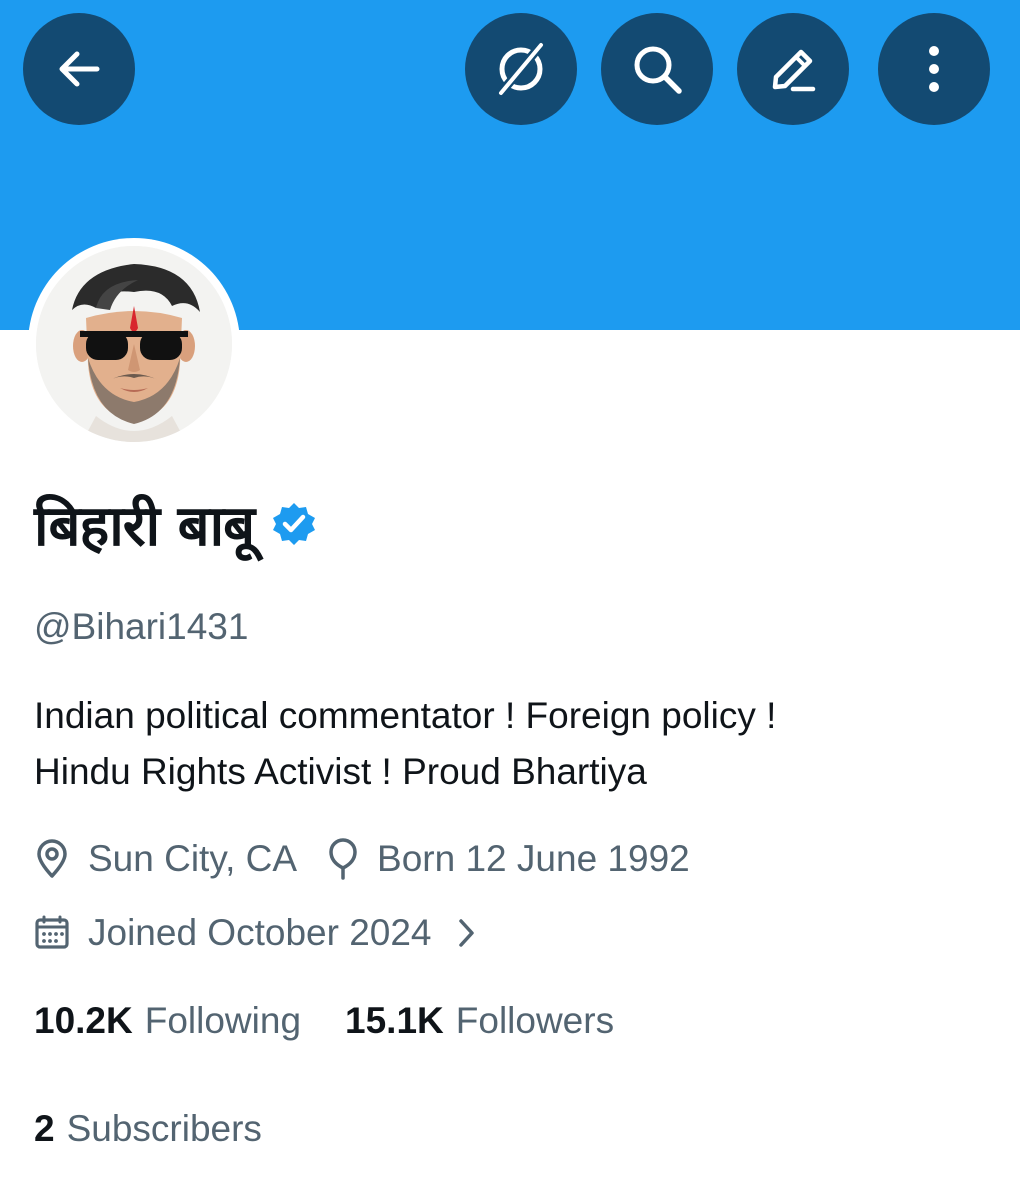 Image resolution: width=1020 pixels, height=1200 pixels. Describe the element at coordinates (44, 1128) in the screenshot. I see `subscribers-count: 2` at that location.